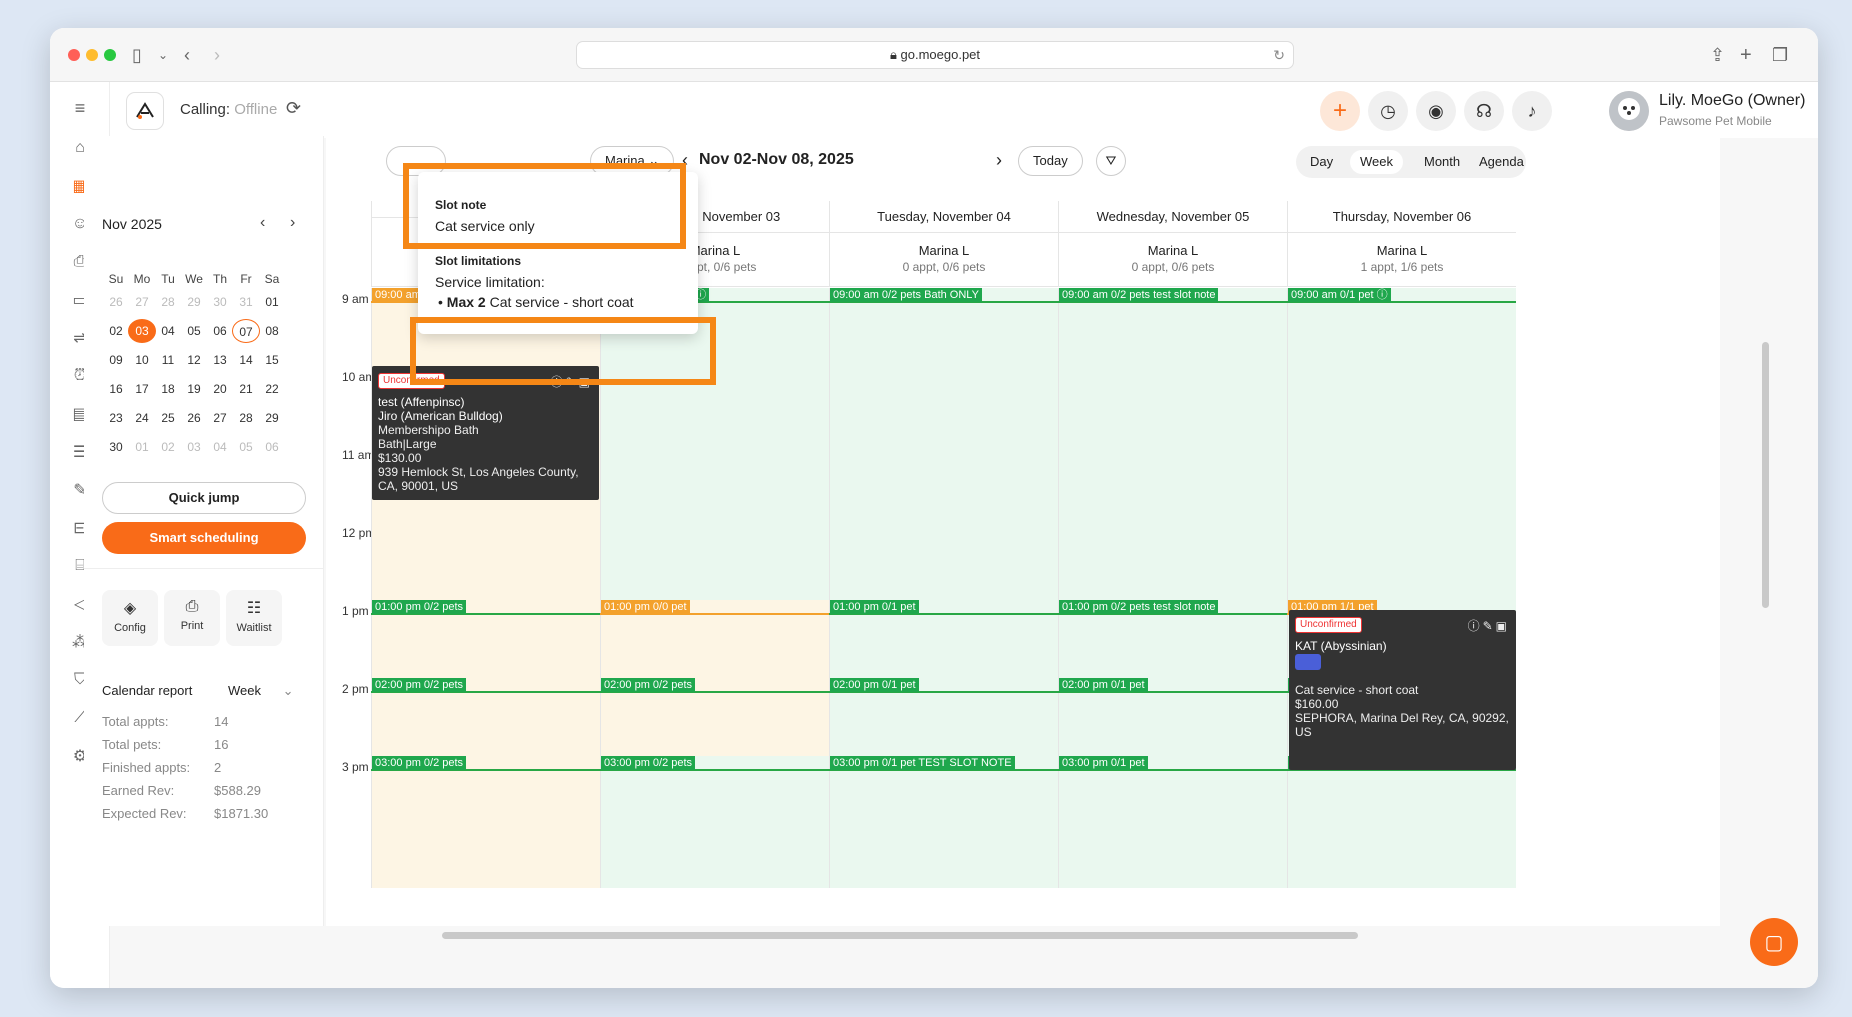 This screenshot has height=1017, width=1852. Describe the element at coordinates (272, 389) in the screenshot. I see `mini-calendar-day: 22` at that location.